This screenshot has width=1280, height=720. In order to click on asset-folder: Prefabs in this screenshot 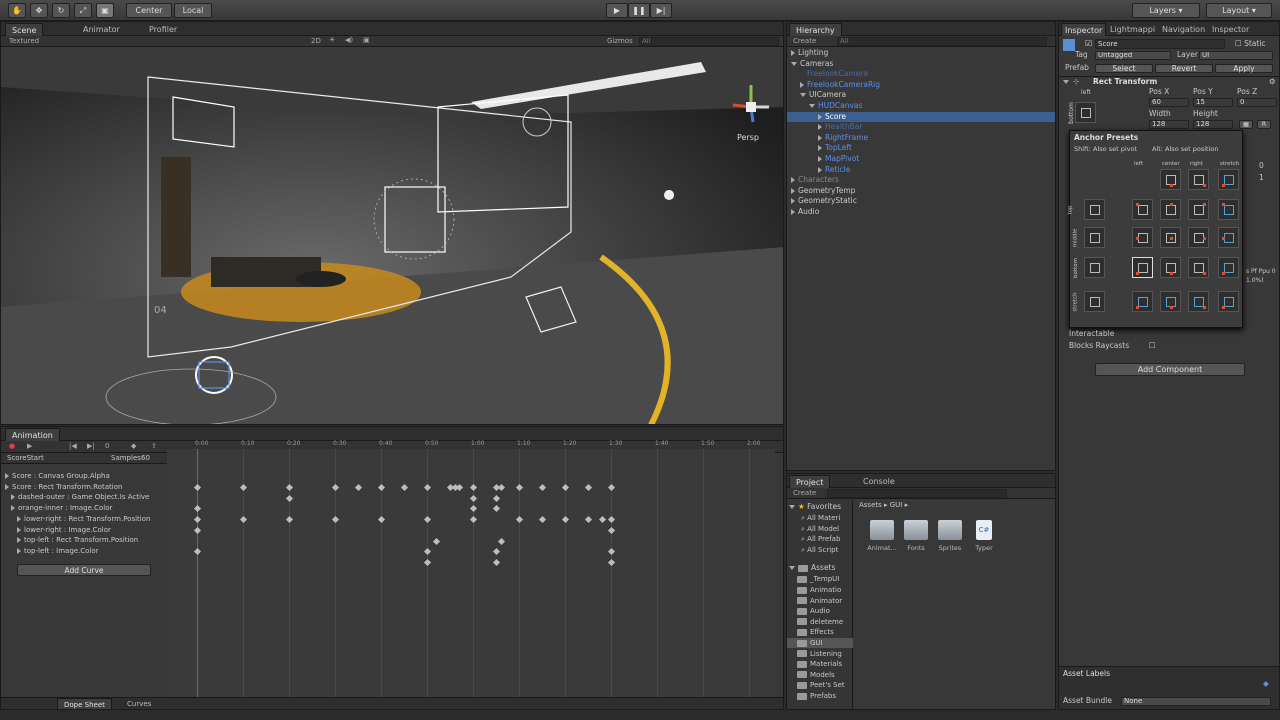, I will do `click(820, 696)`.